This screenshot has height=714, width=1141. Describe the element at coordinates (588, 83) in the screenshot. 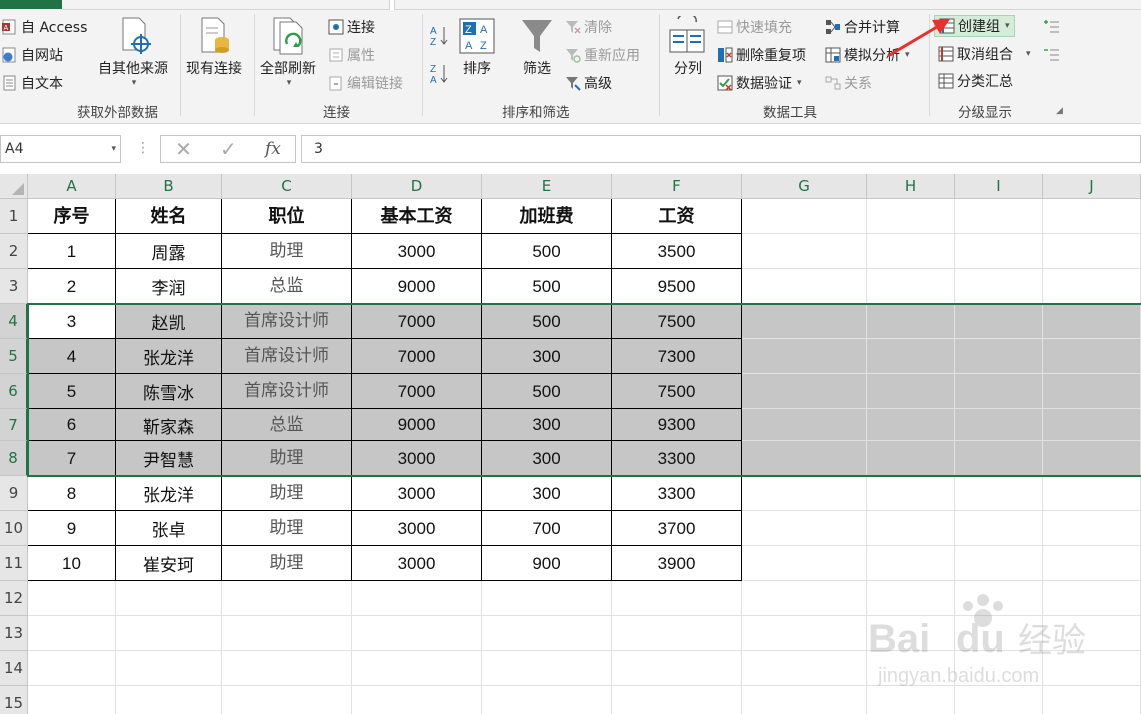

I see `advanced-filter-button: 高级` at that location.